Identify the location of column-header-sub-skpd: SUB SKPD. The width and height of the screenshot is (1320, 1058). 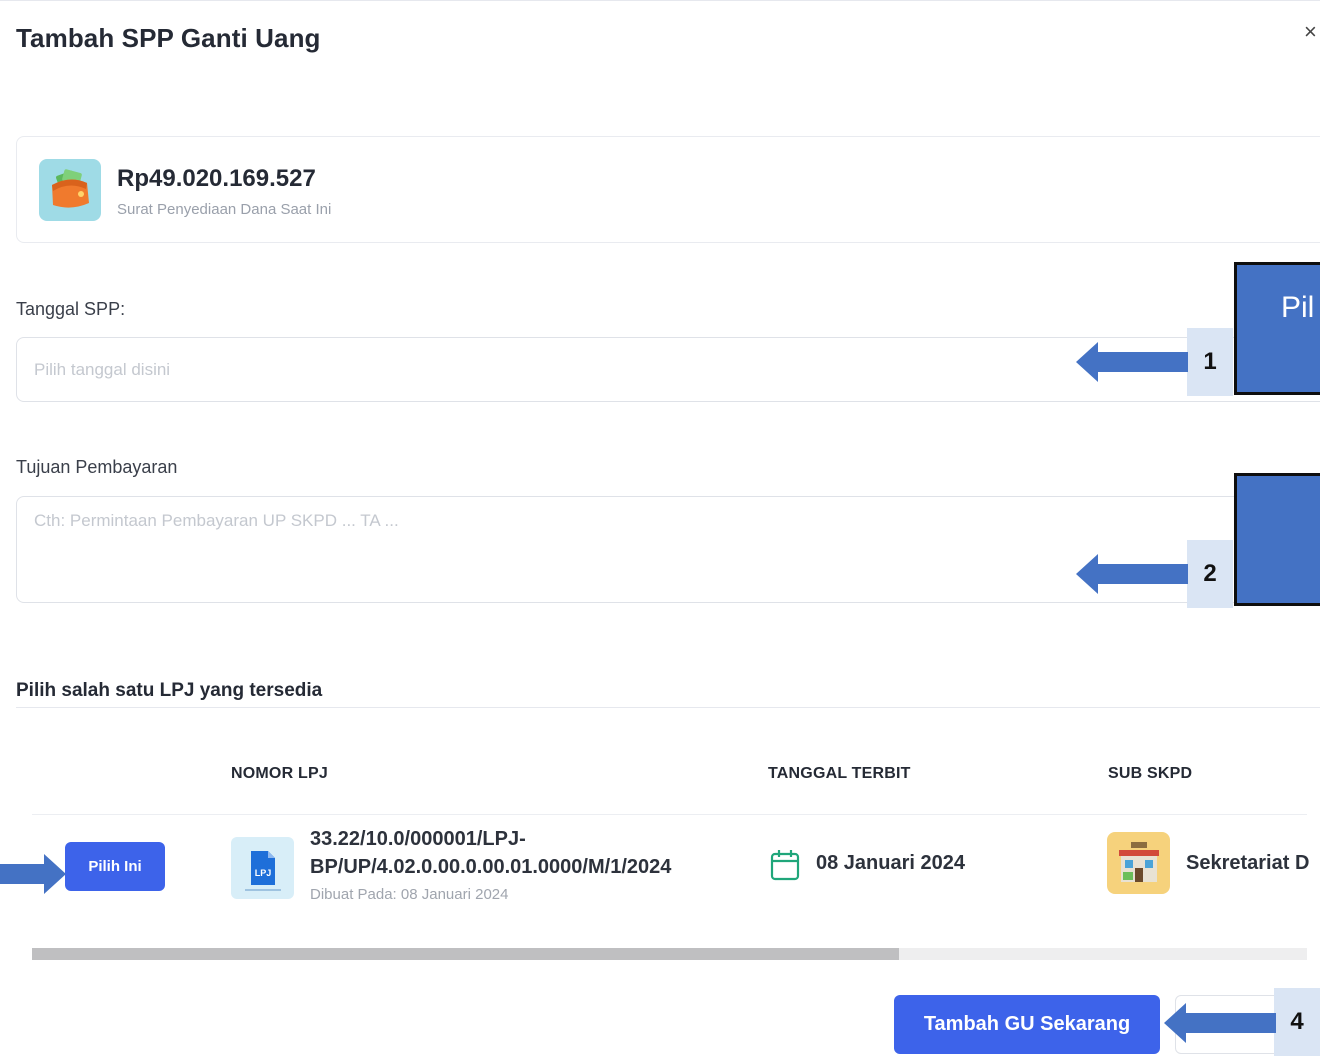
(1150, 773).